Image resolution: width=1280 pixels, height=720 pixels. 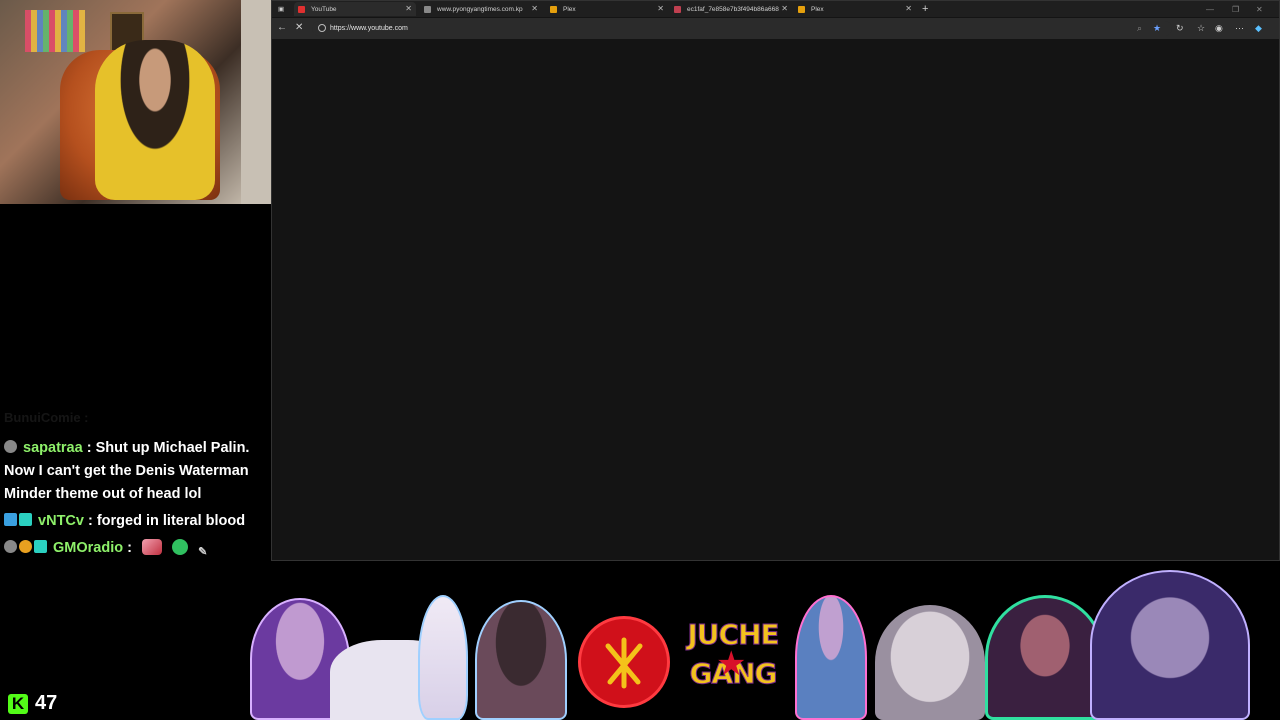 I want to click on chat-faded-message: BunuiComie :, so click(x=46, y=417).